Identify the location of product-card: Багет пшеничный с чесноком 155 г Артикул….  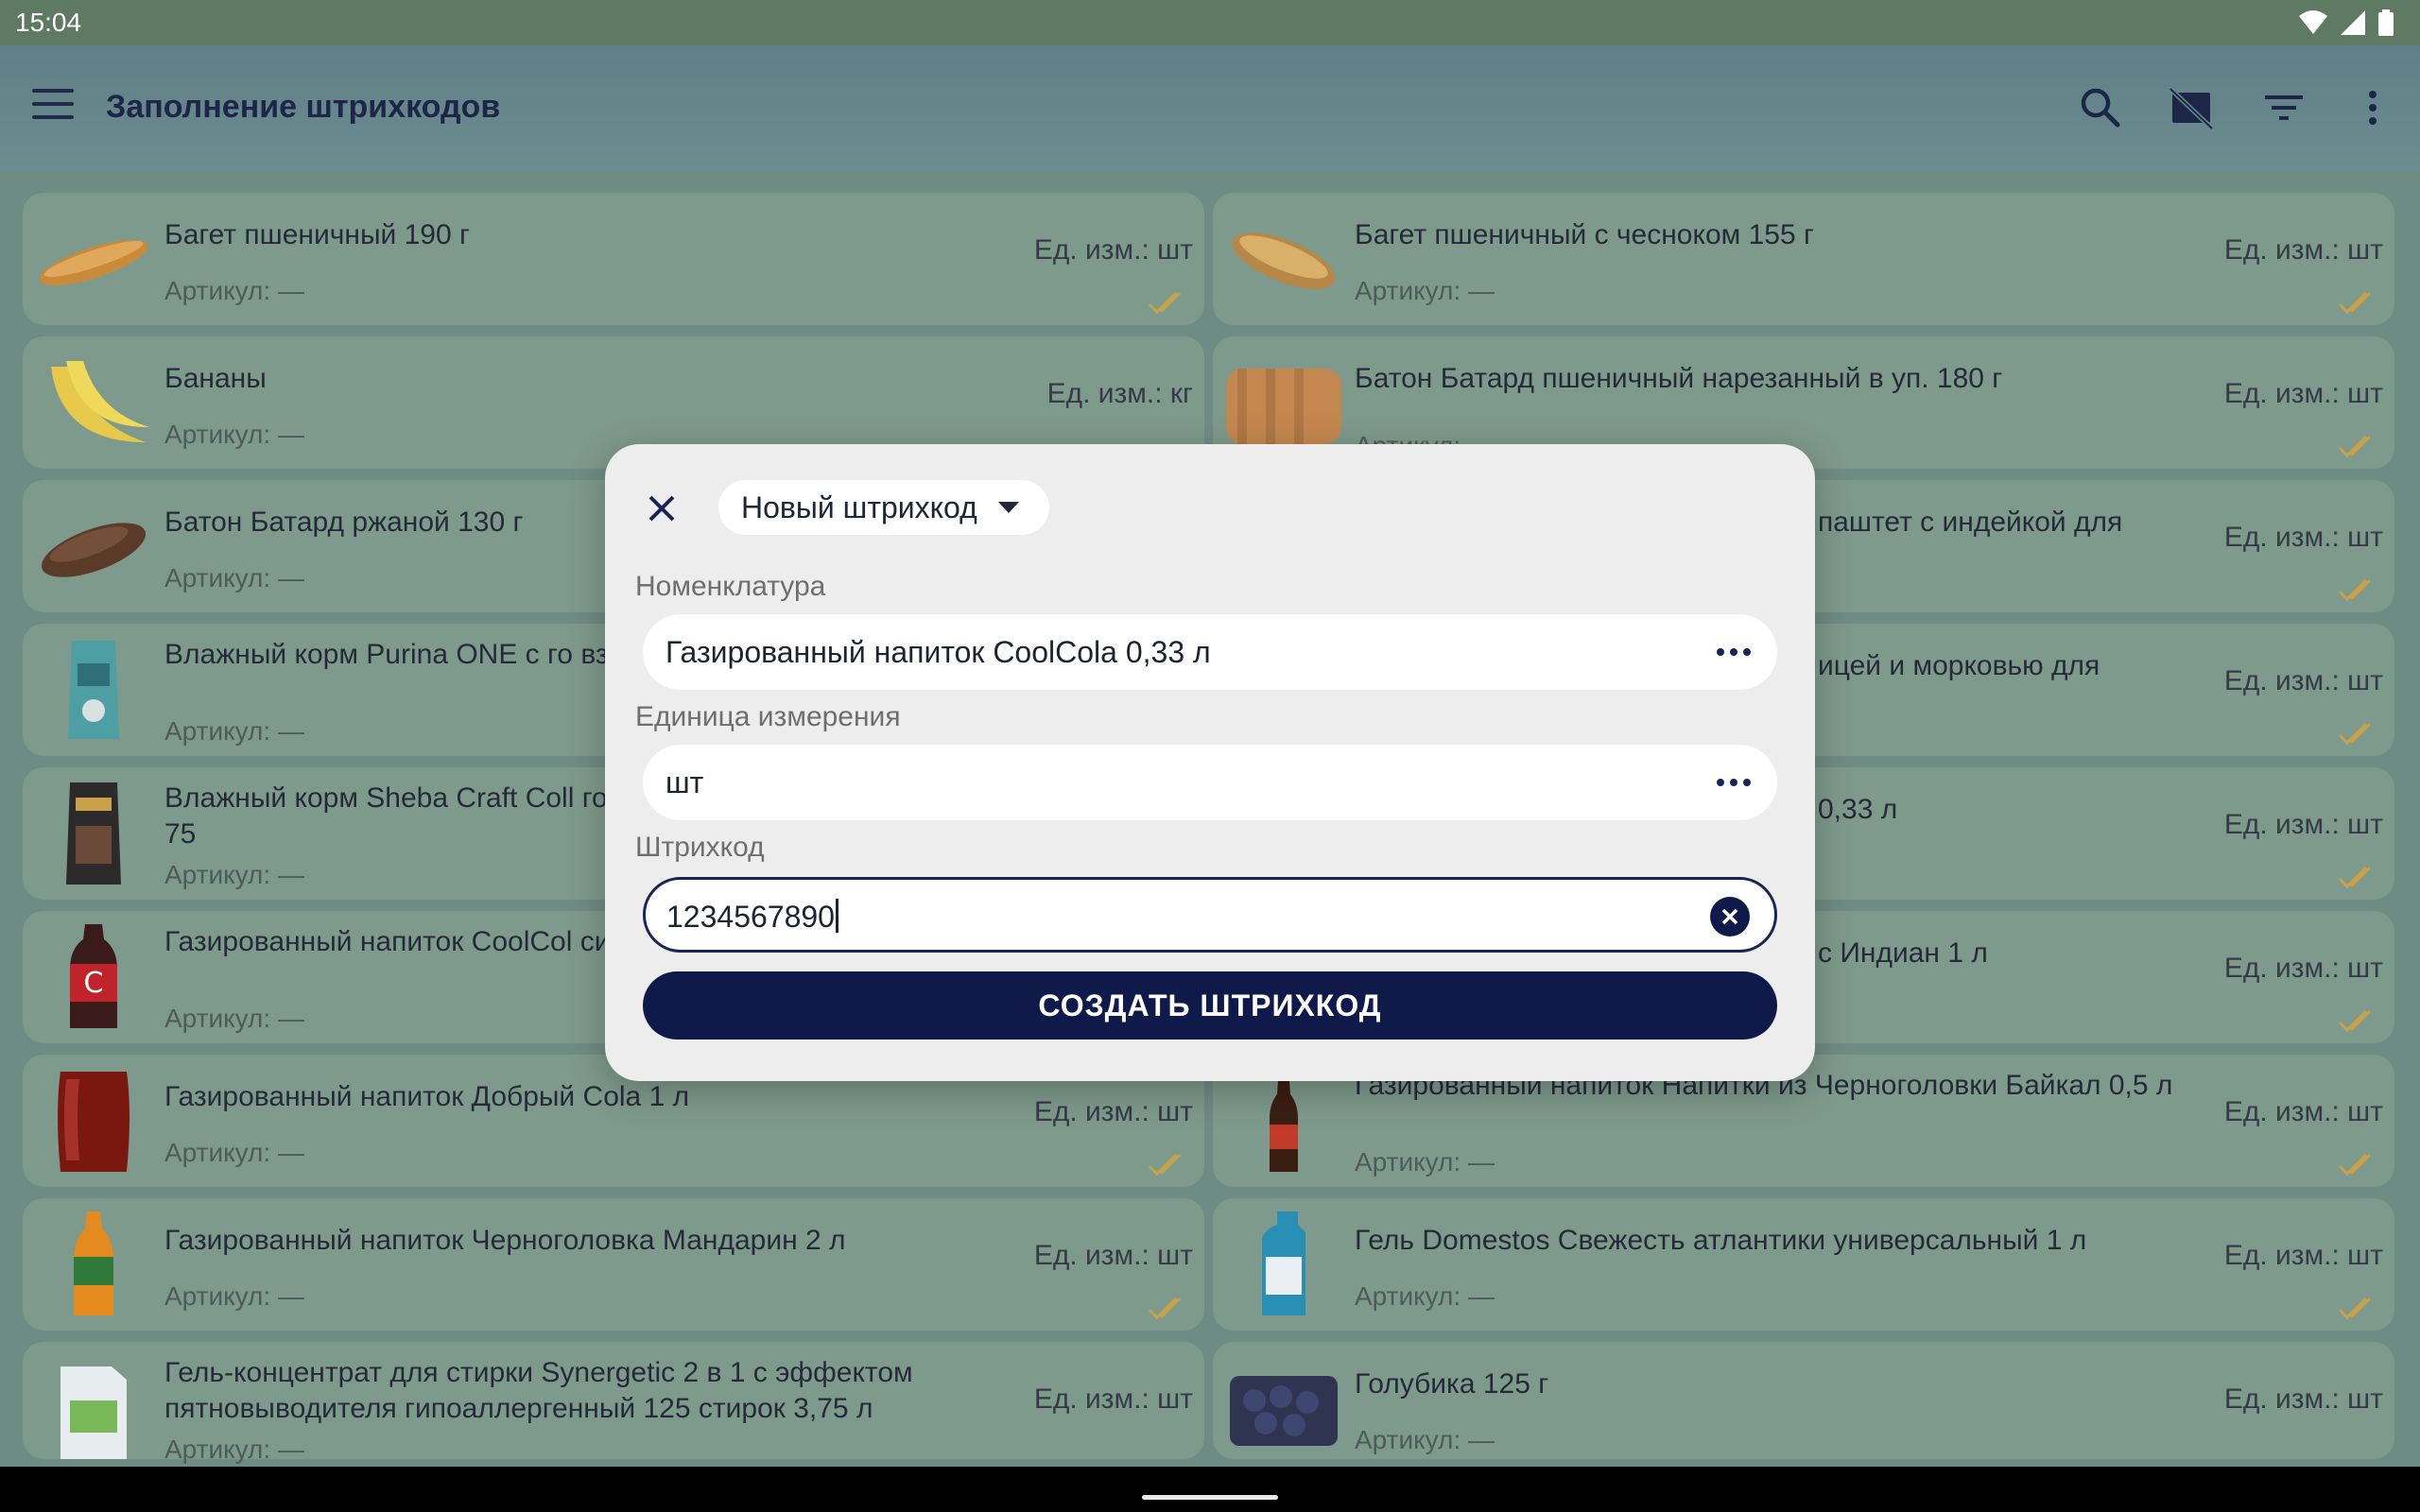
(1803, 259).